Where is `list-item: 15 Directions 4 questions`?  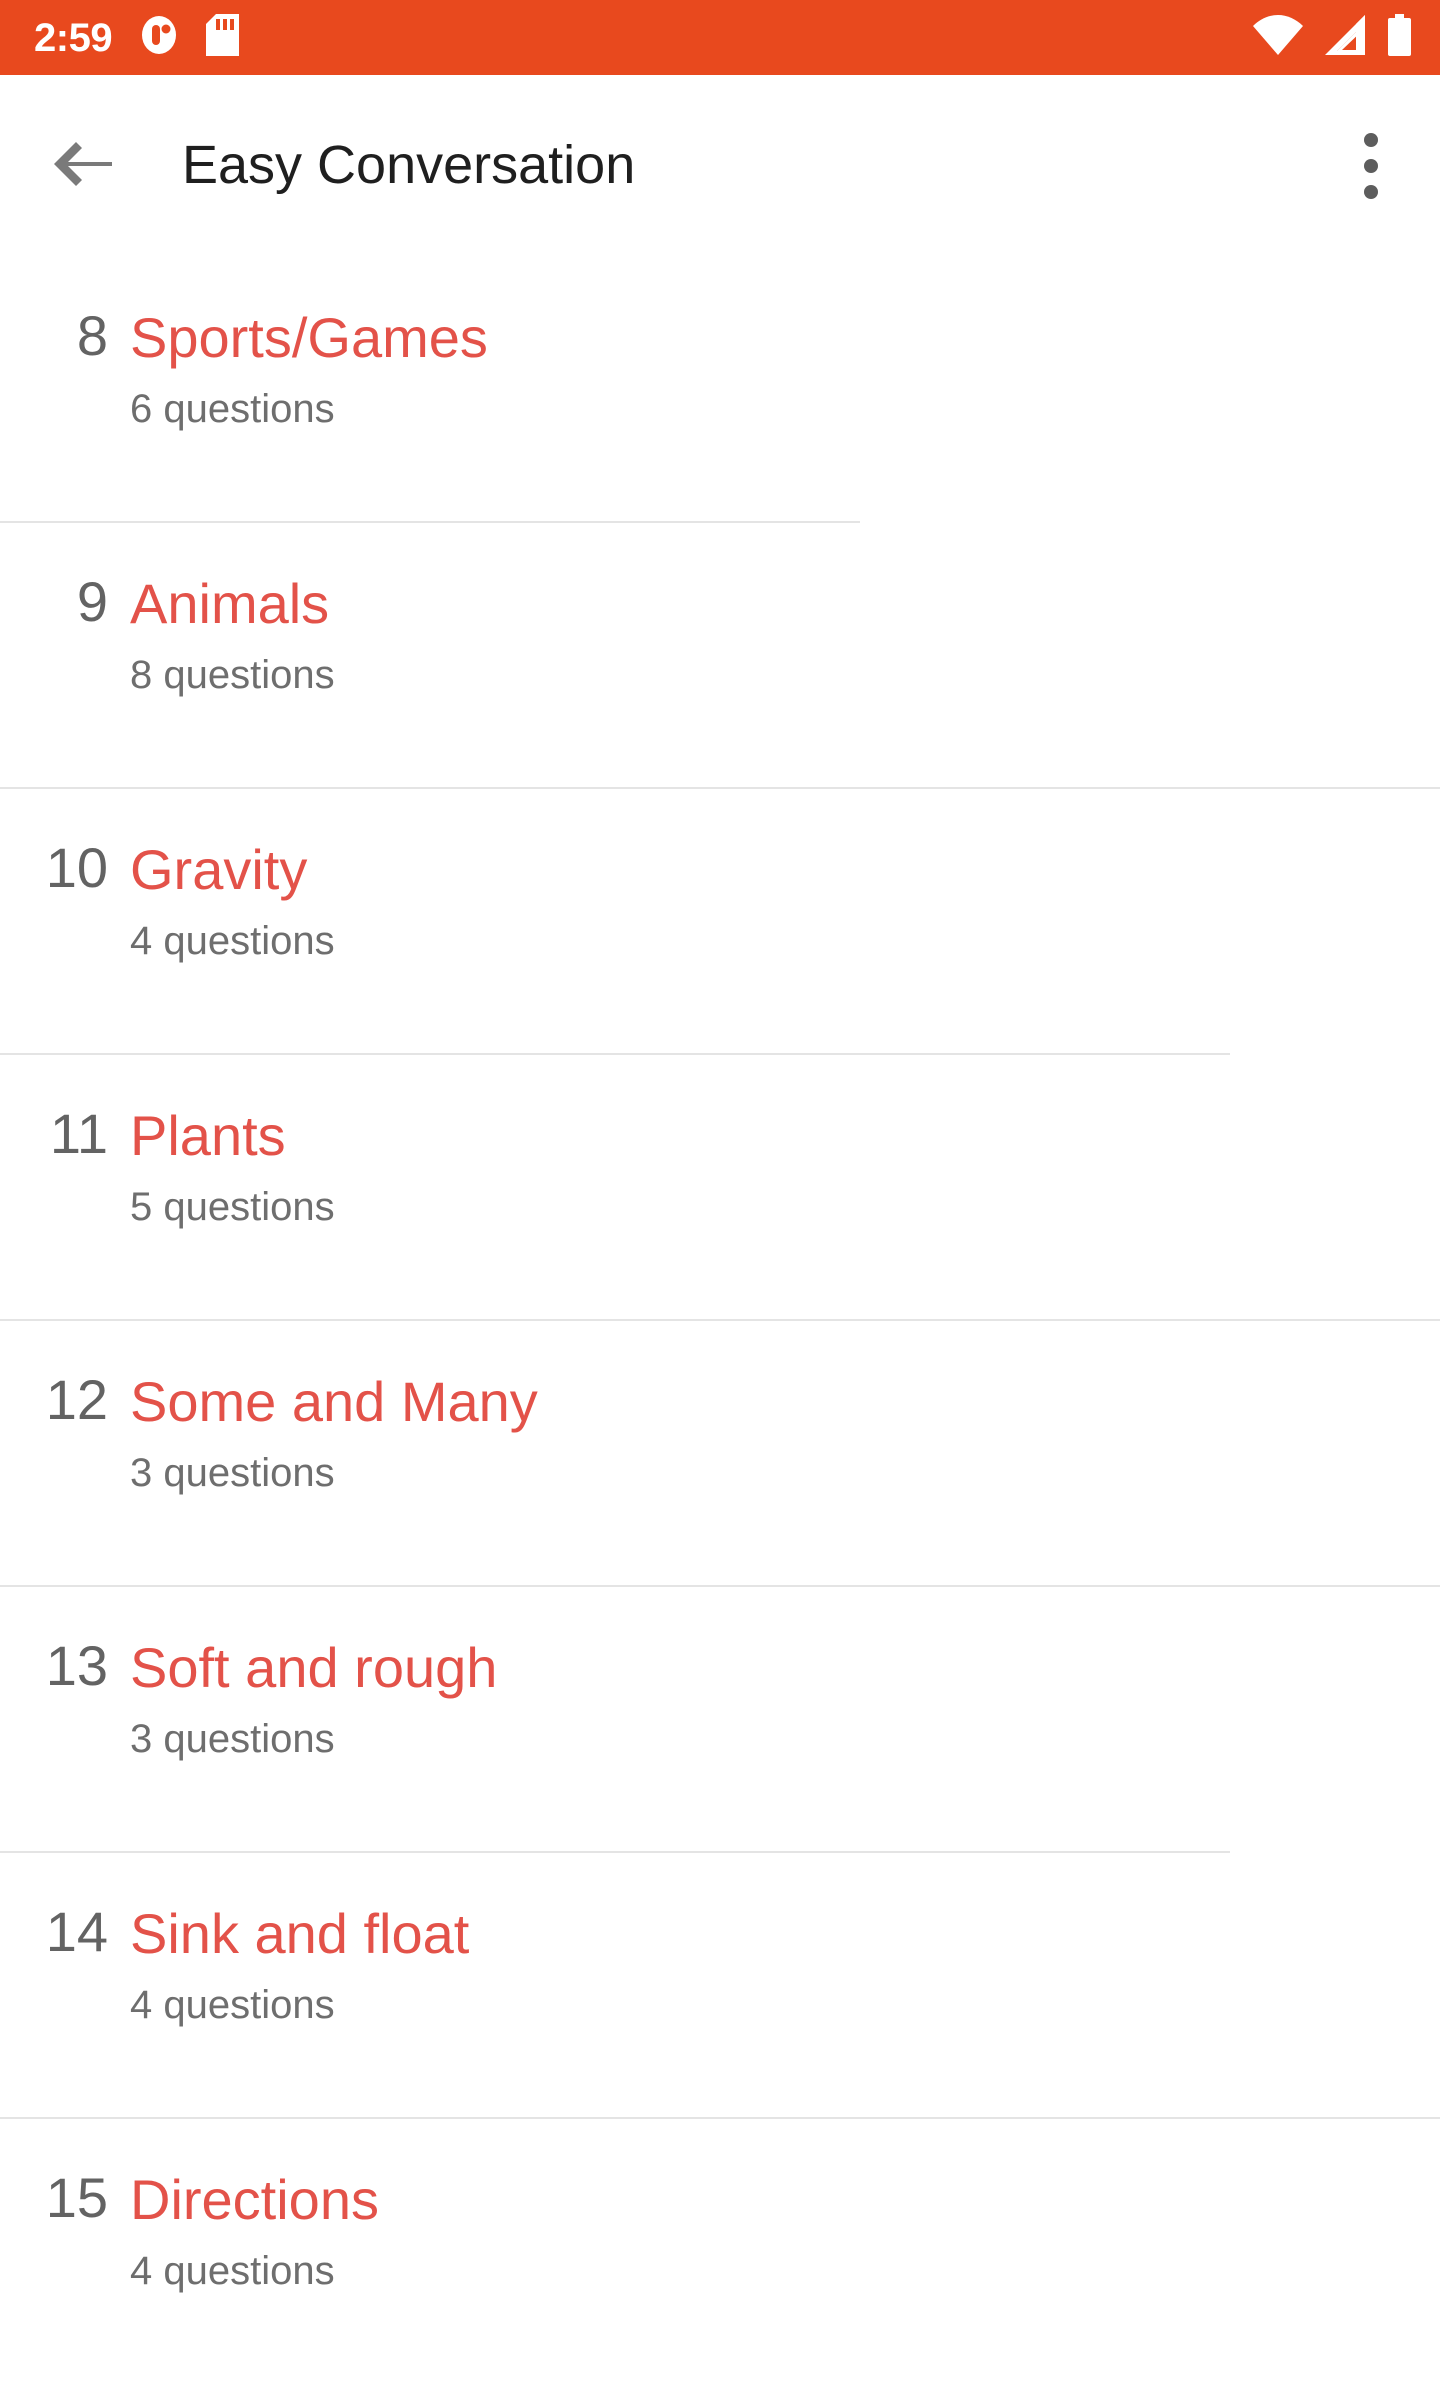 list-item: 15 Directions 4 questions is located at coordinates (720, 2251).